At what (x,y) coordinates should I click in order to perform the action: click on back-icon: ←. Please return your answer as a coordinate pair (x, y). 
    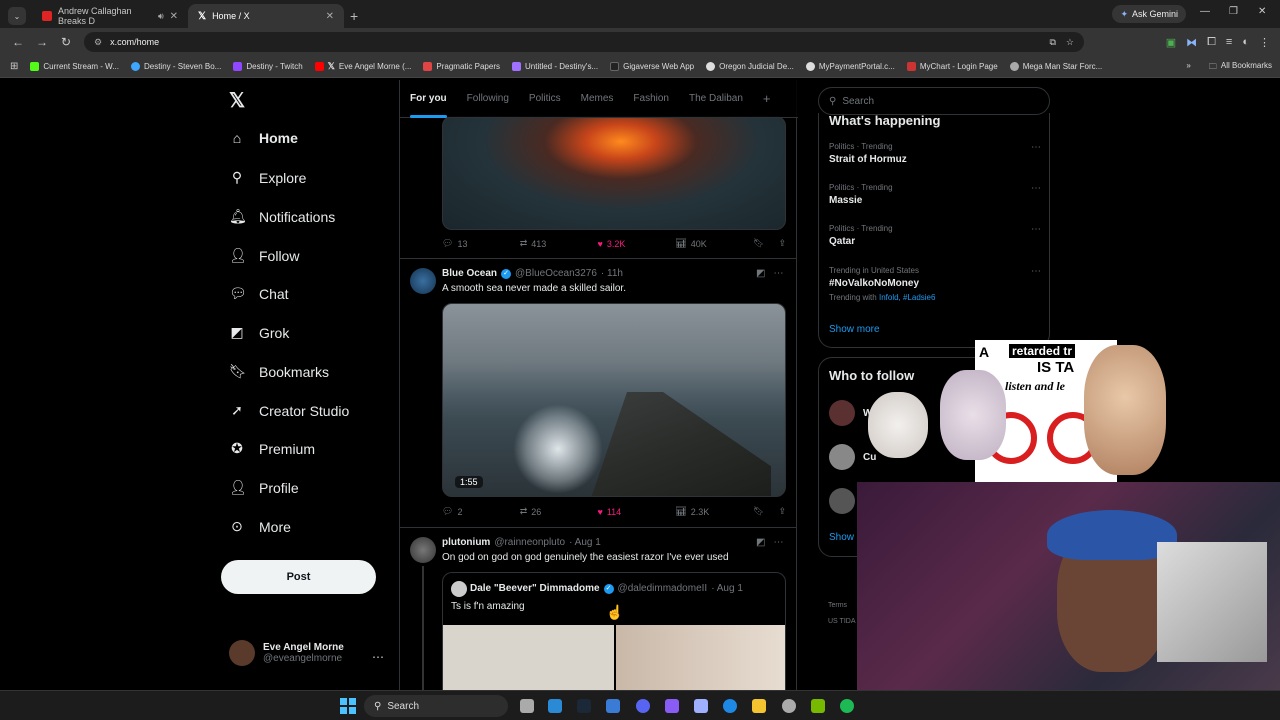
    Looking at the image, I should click on (18, 42).